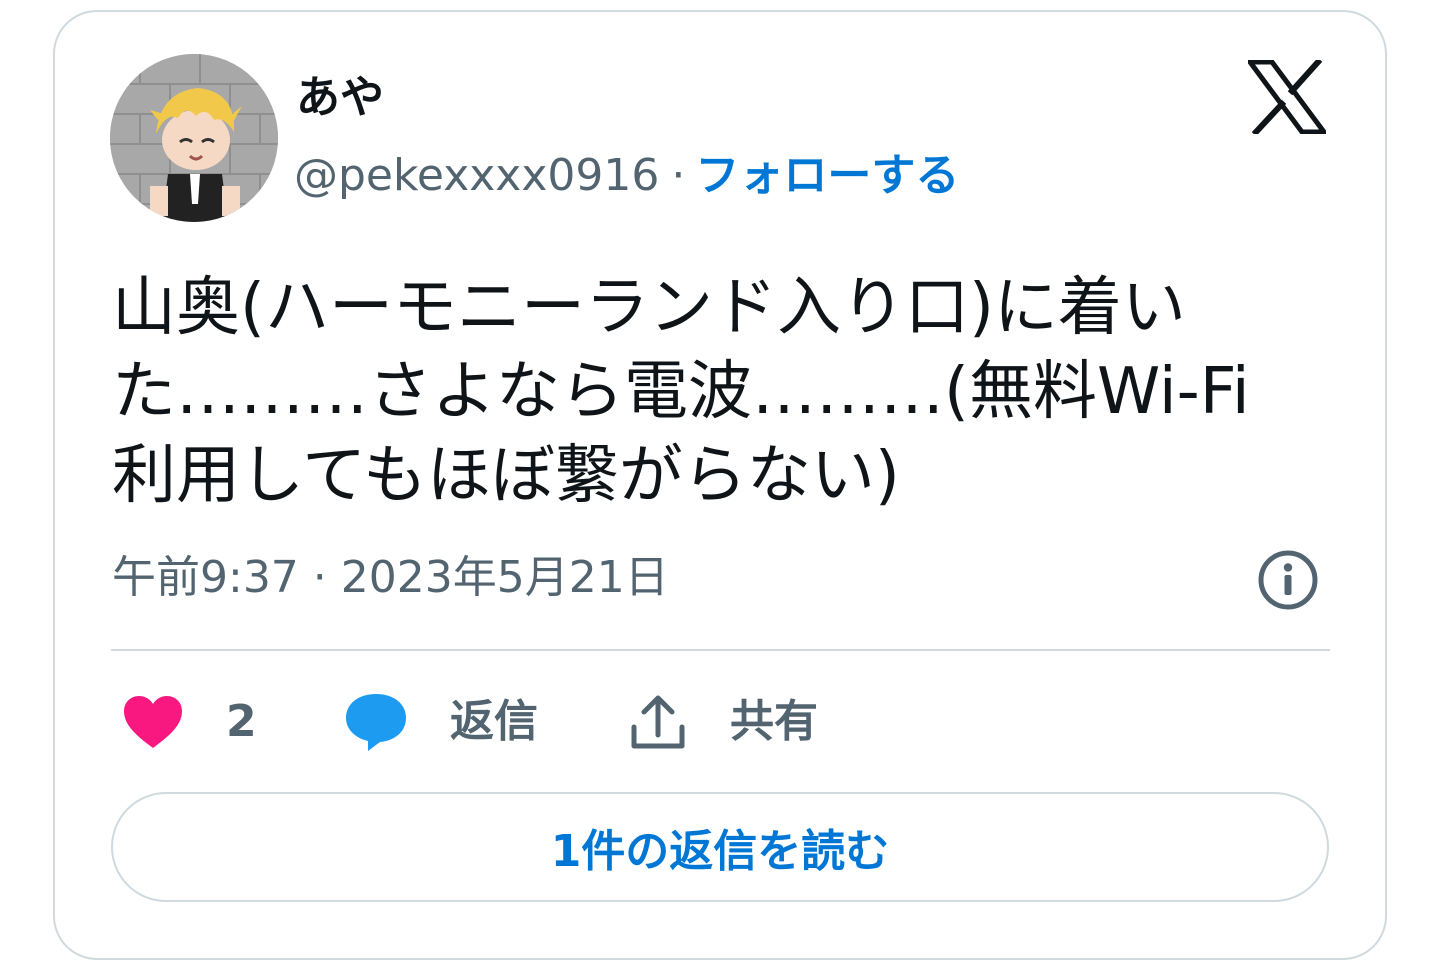 The height and width of the screenshot is (969, 1439). What do you see at coordinates (720, 847) in the screenshot?
I see `read-replies-button: 1件の返信を読む` at bounding box center [720, 847].